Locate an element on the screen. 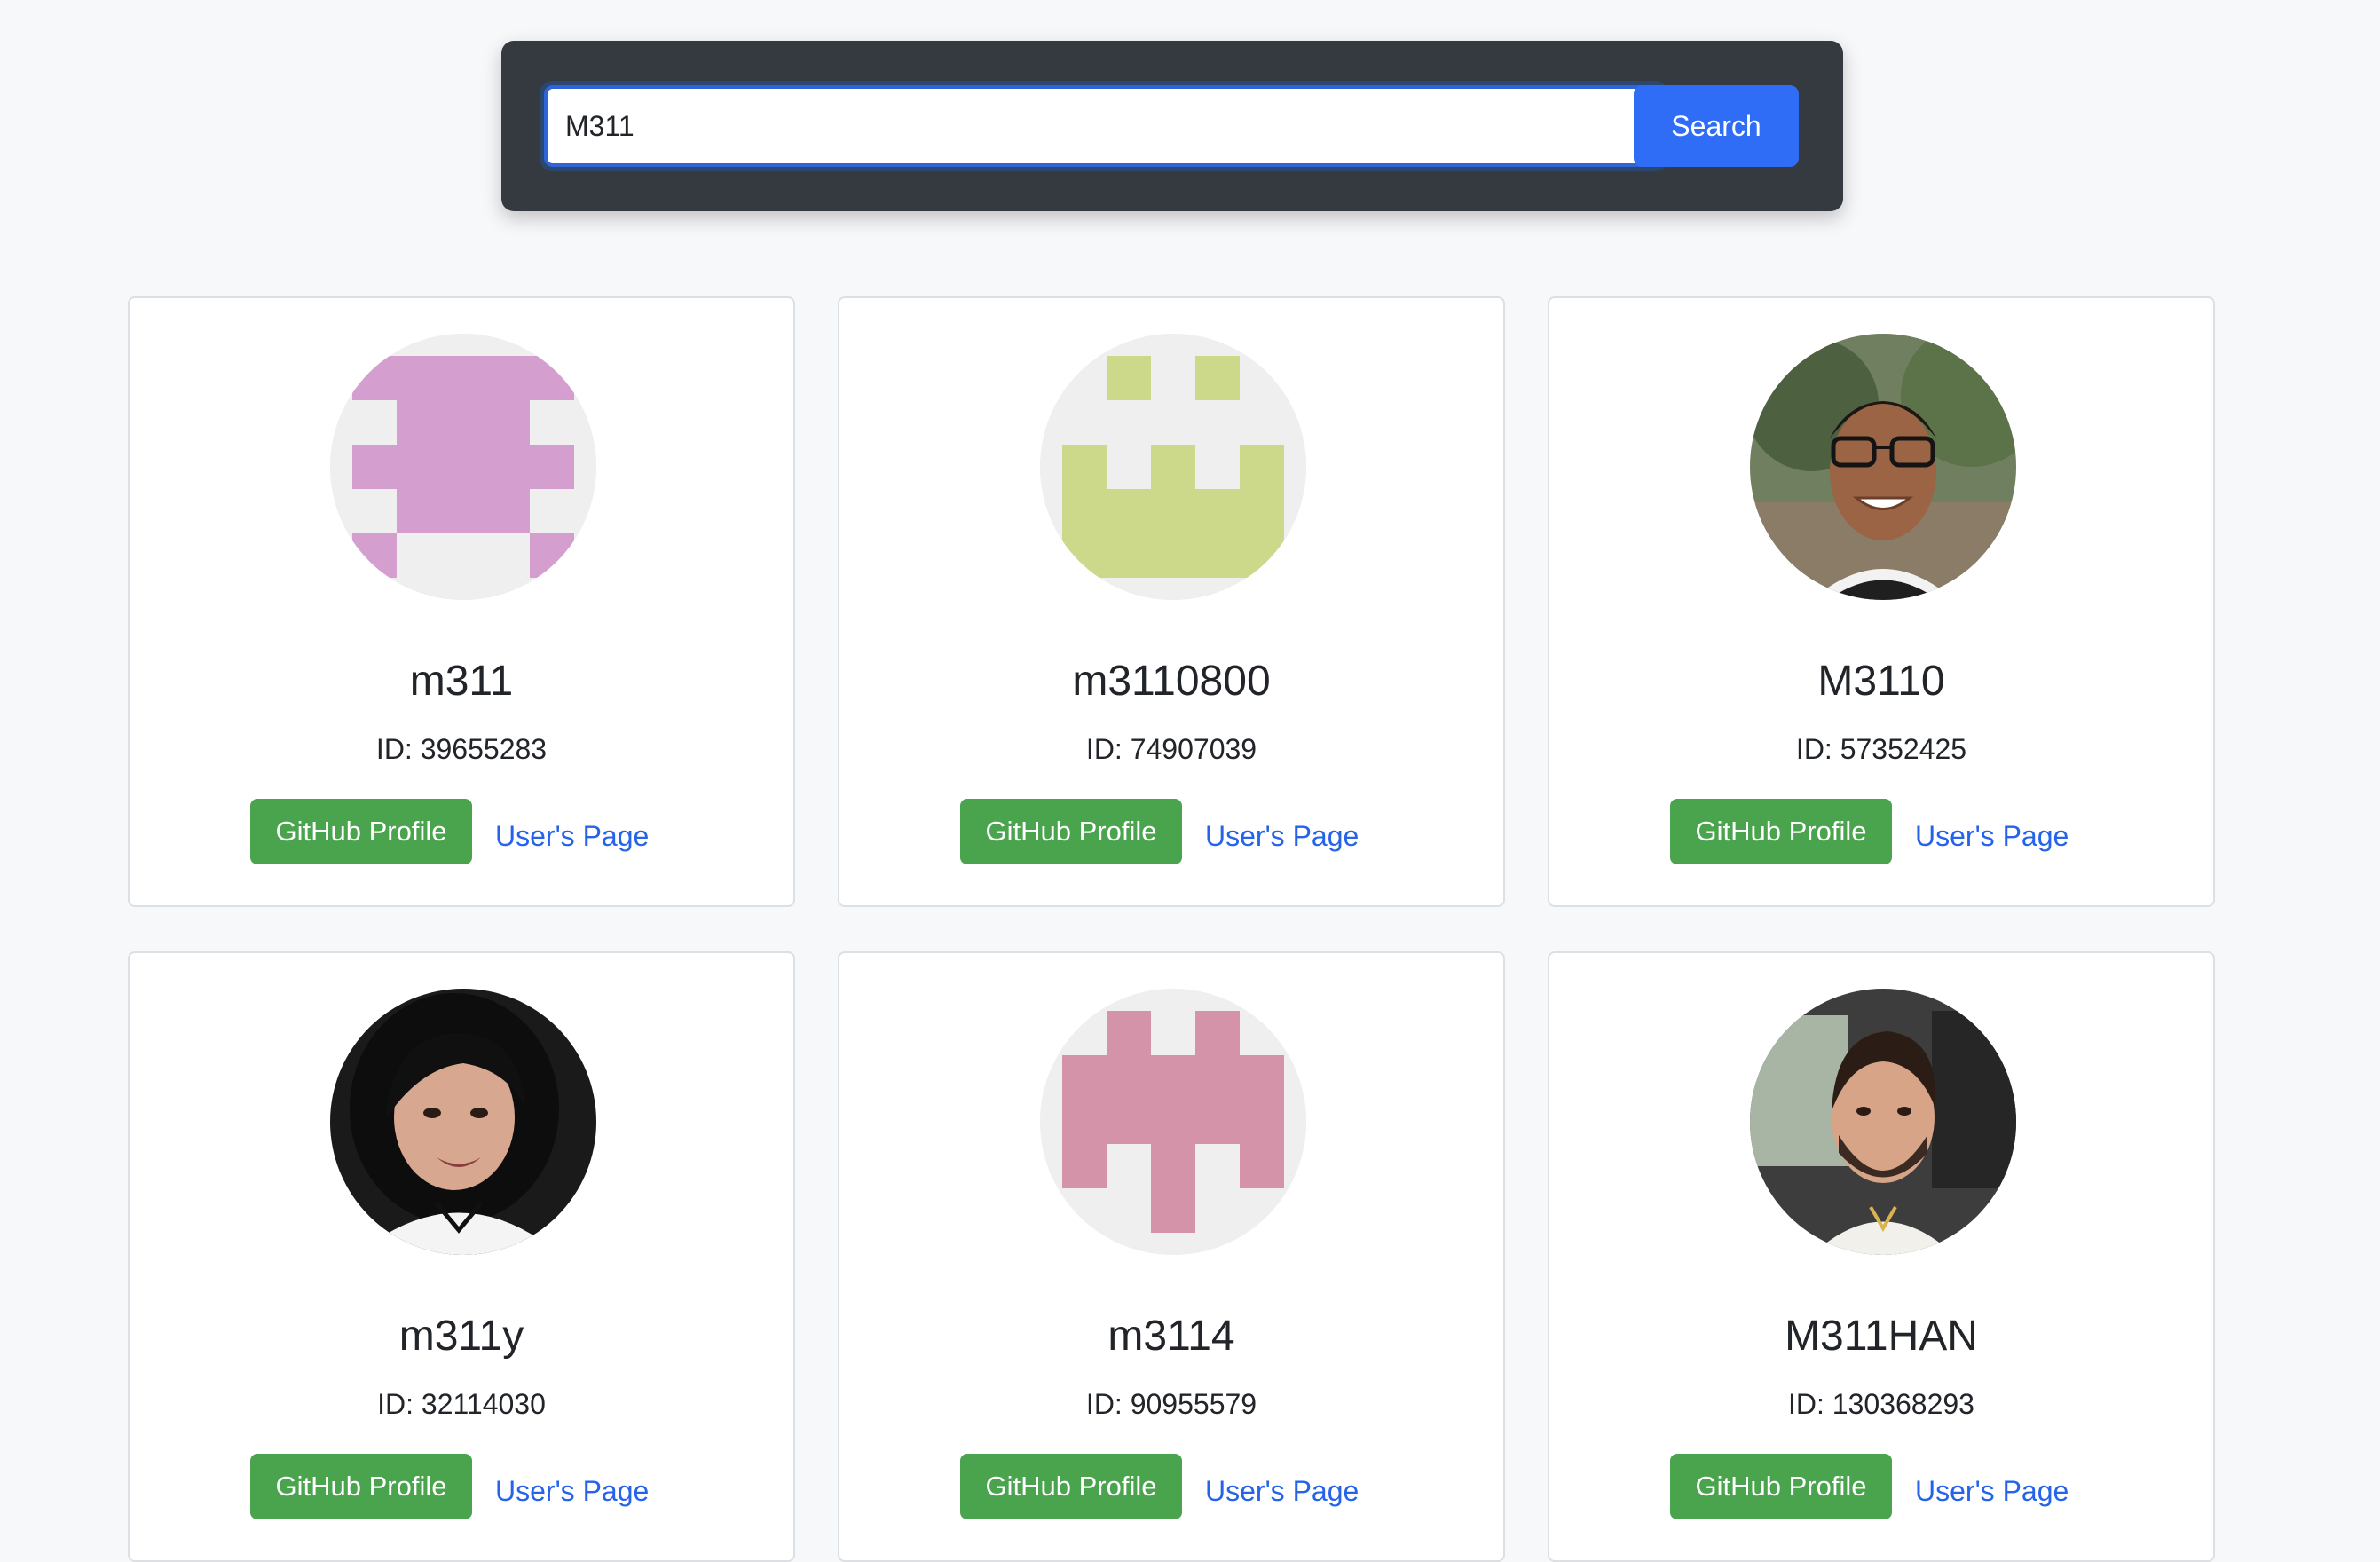 This screenshot has width=2380, height=1562. username: M311HAN is located at coordinates (1881, 1336).